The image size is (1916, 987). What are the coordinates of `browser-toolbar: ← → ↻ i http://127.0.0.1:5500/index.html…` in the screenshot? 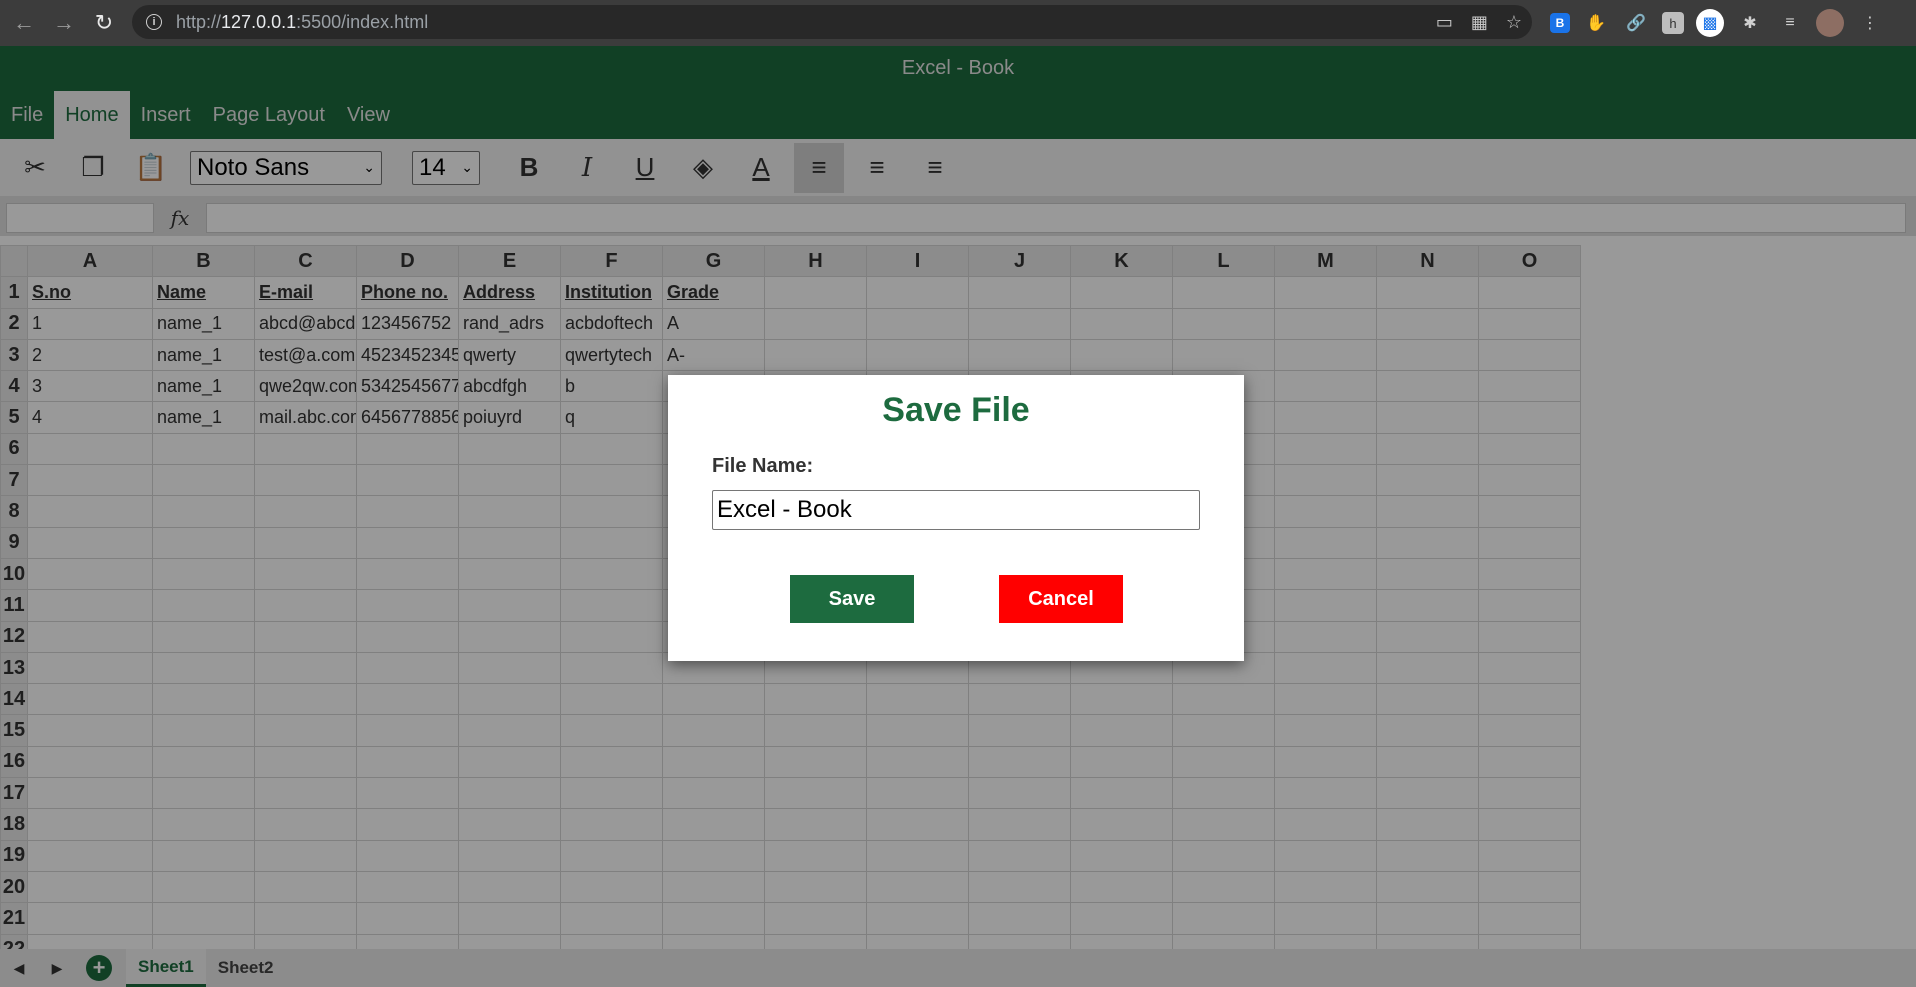 It's located at (958, 23).